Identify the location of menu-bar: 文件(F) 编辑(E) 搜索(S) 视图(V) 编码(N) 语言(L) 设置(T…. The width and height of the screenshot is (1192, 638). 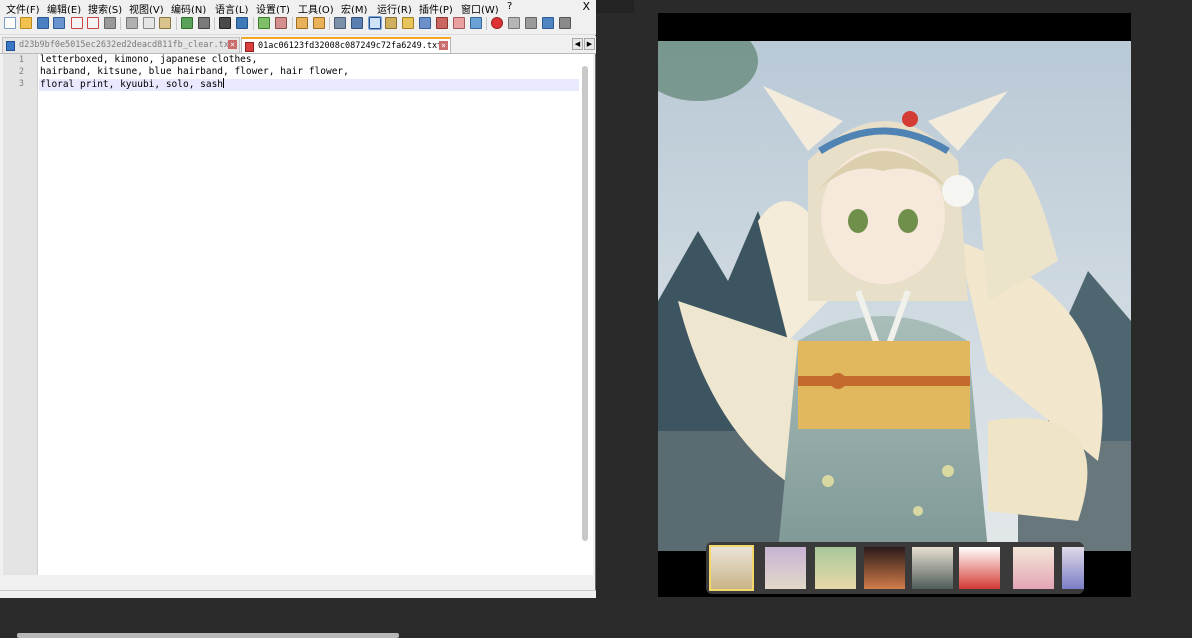
(298, 8).